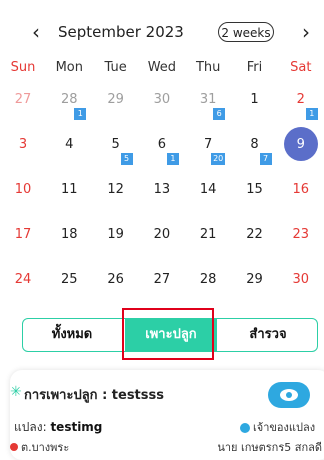 Image resolution: width=324 pixels, height=460 pixels. What do you see at coordinates (115, 189) in the screenshot?
I see `day-number: 12` at bounding box center [115, 189].